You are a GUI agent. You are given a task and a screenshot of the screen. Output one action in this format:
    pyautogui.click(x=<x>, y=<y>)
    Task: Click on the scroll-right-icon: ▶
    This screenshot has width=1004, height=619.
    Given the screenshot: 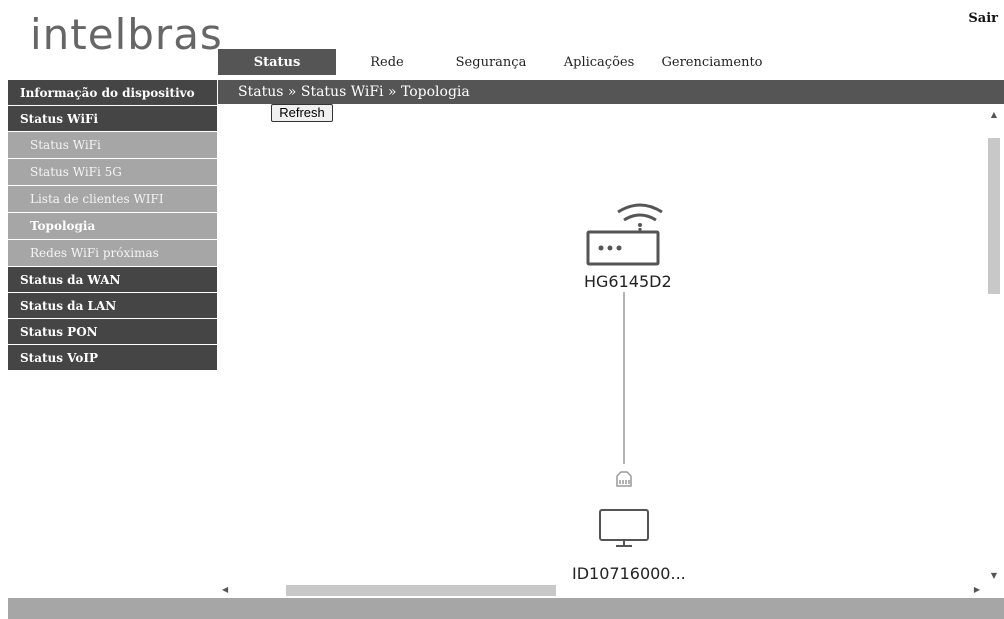 What is the action you would take?
    pyautogui.click(x=977, y=590)
    